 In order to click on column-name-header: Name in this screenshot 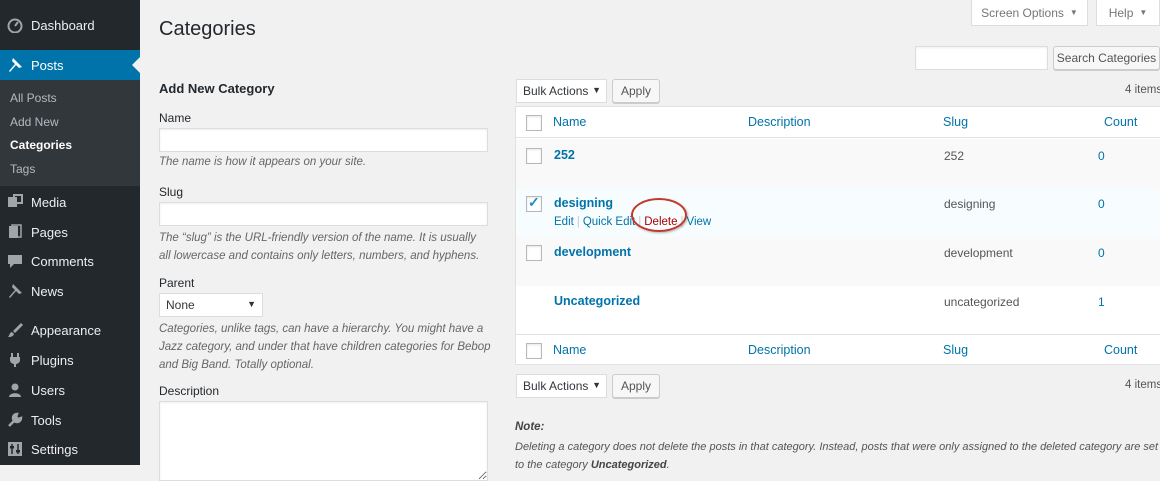, I will do `click(569, 122)`.